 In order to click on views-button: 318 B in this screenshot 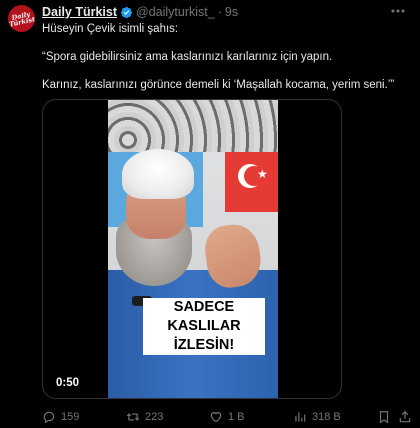, I will do `click(317, 417)`.